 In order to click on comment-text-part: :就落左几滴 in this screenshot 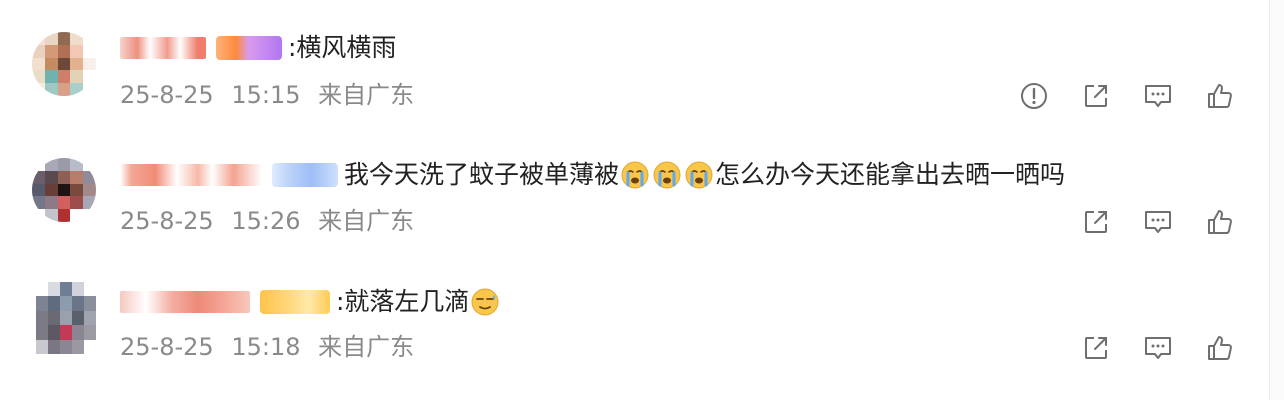, I will do `click(403, 301)`.